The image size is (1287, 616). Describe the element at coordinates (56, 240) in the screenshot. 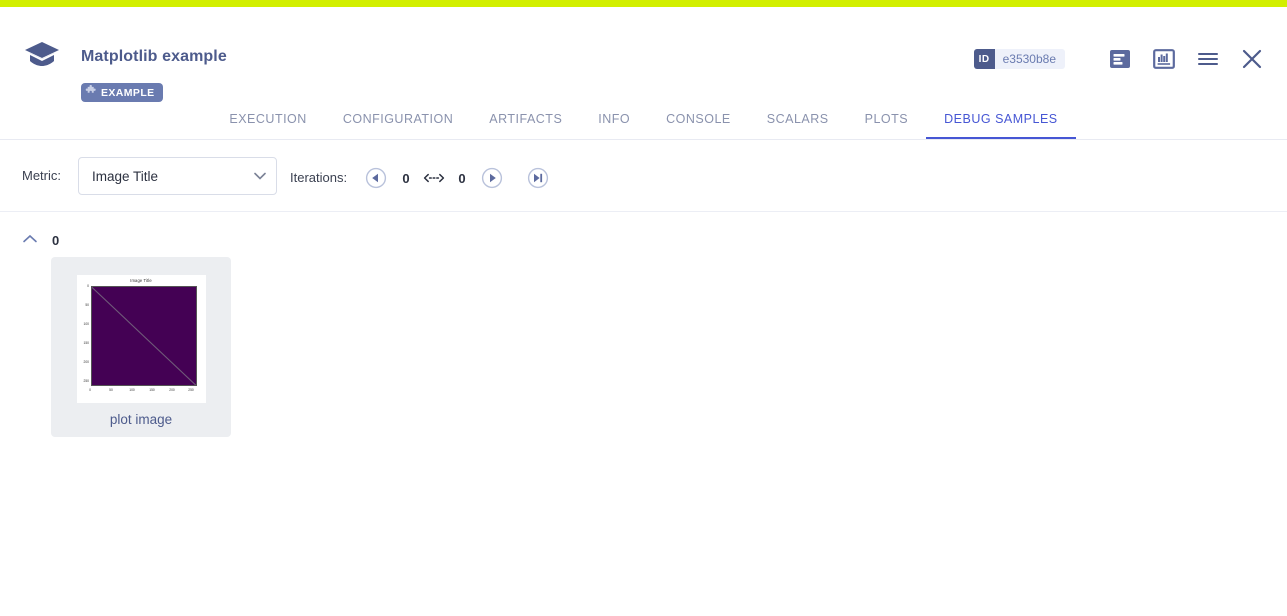

I see `sample-group-label: 0` at that location.